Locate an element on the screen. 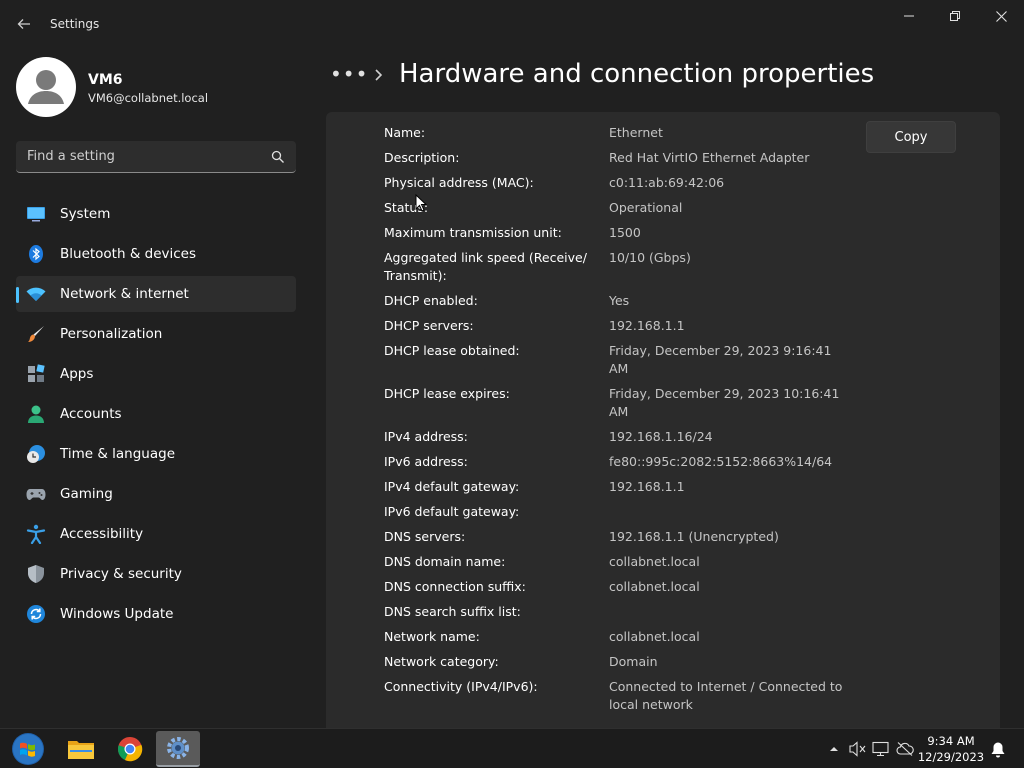 The width and height of the screenshot is (1024, 768). property-value: 10/10 (Gbps) is located at coordinates (650, 257).